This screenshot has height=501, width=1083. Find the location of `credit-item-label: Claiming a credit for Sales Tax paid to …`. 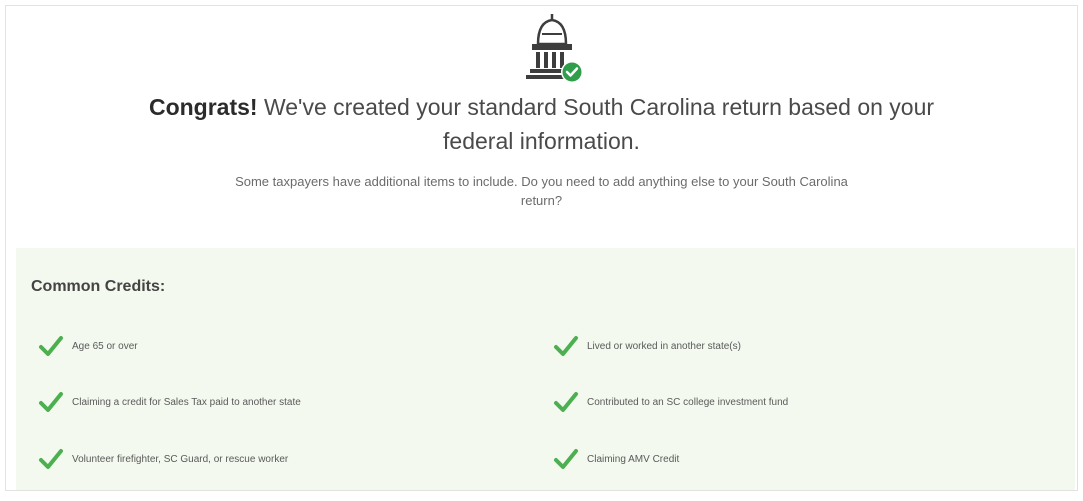

credit-item-label: Claiming a credit for Sales Tax paid to … is located at coordinates (186, 402).